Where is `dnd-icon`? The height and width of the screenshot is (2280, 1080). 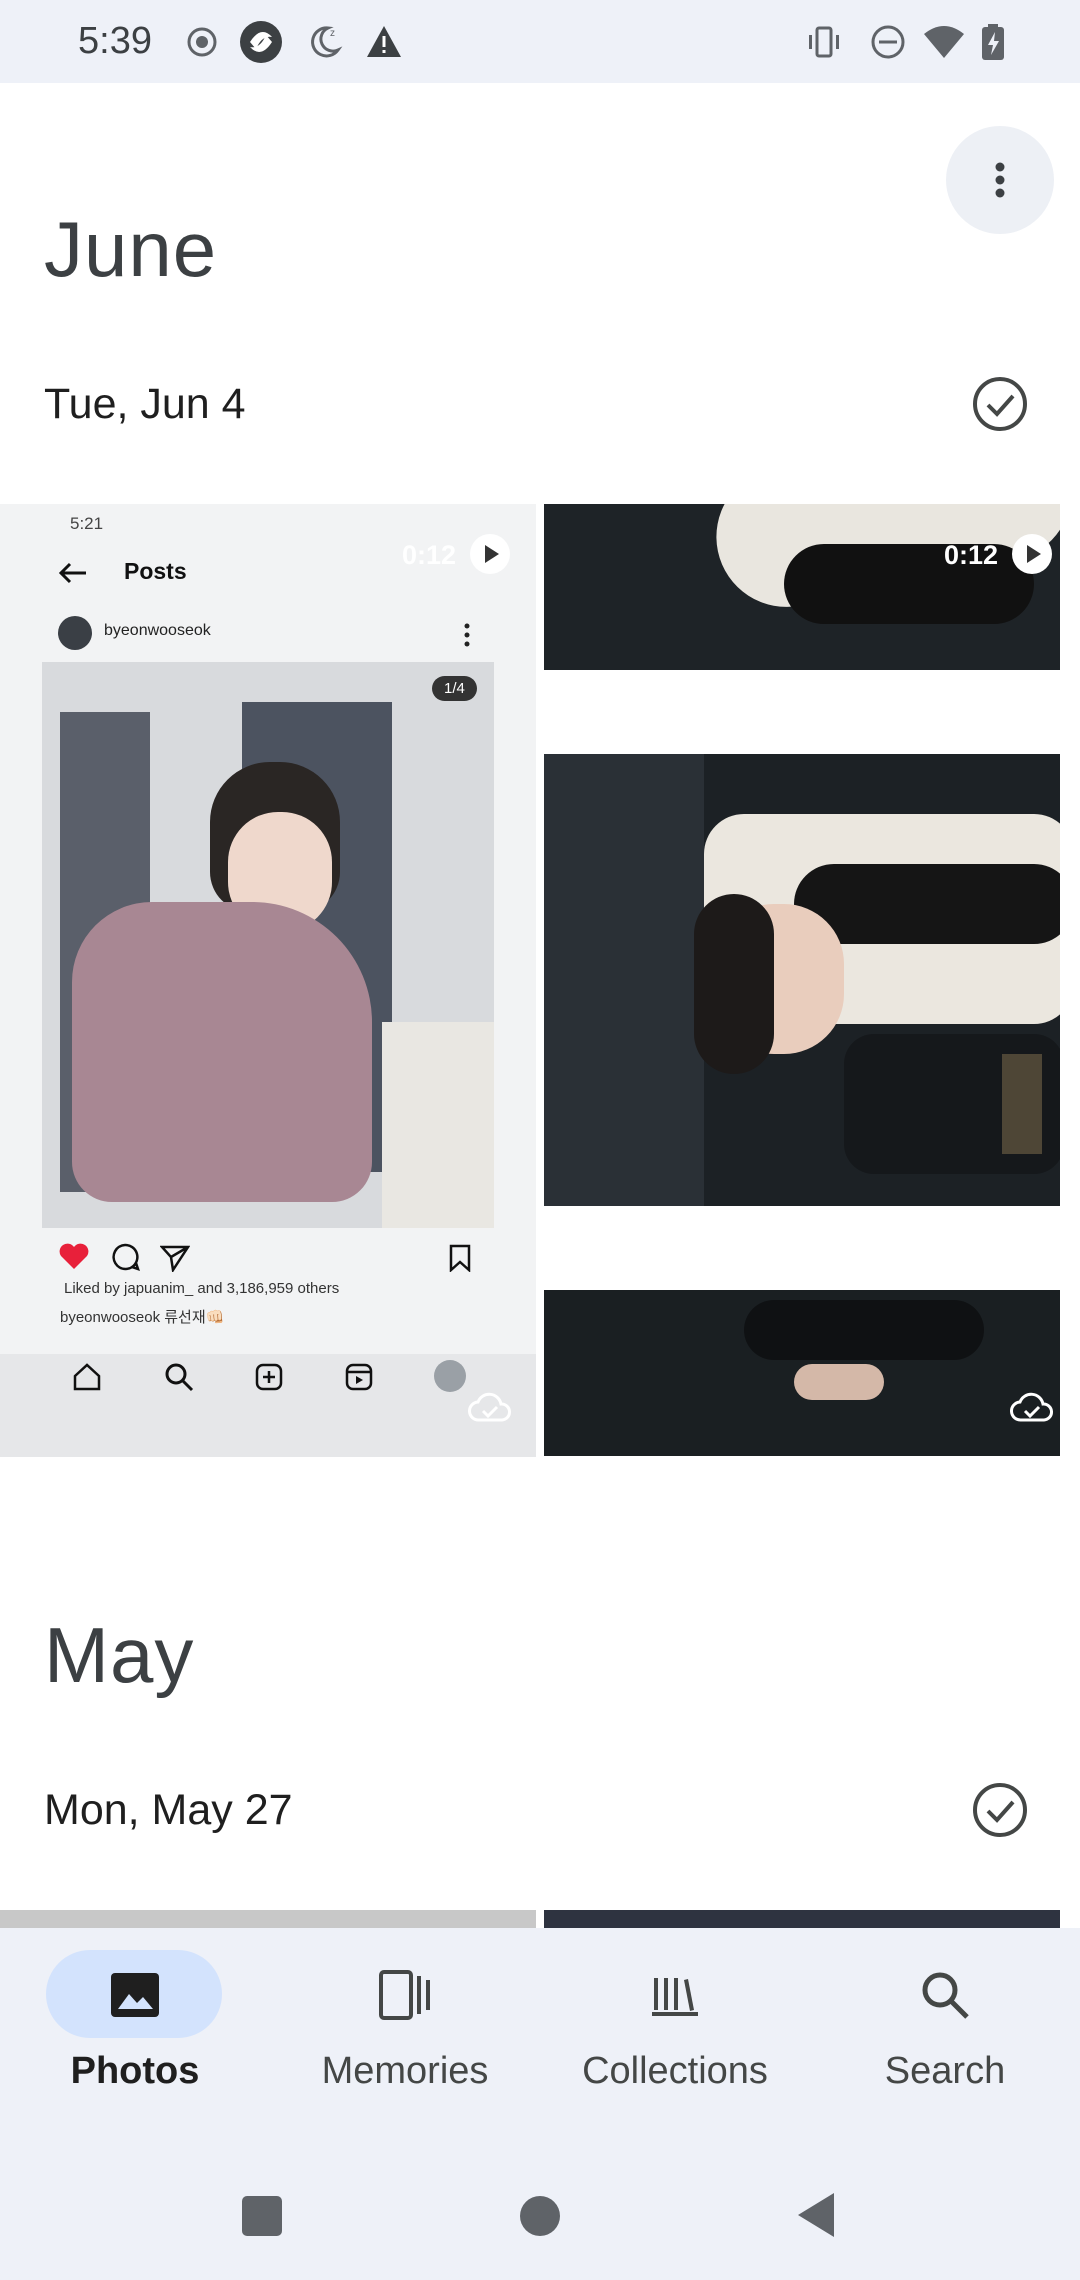 dnd-icon is located at coordinates (888, 42).